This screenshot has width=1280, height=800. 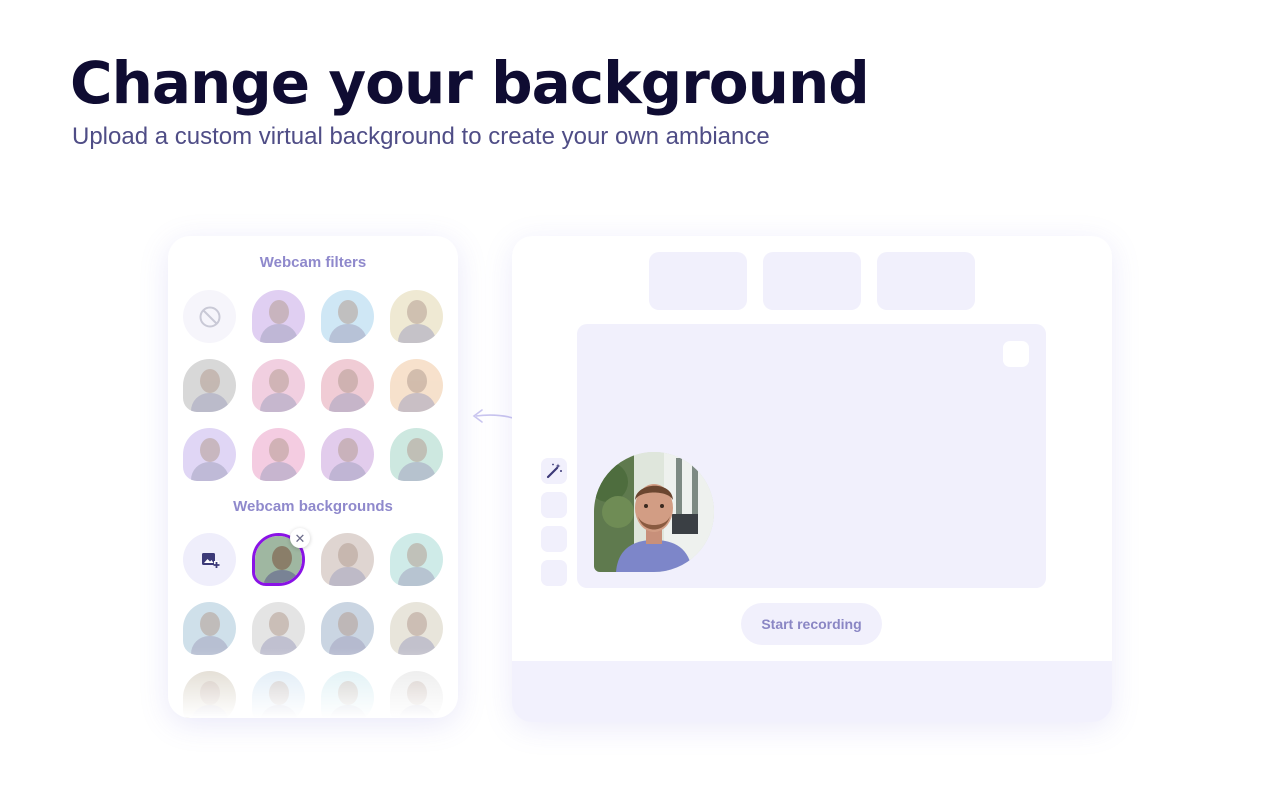 I want to click on filters-heading: Webcam filters, so click(x=313, y=262).